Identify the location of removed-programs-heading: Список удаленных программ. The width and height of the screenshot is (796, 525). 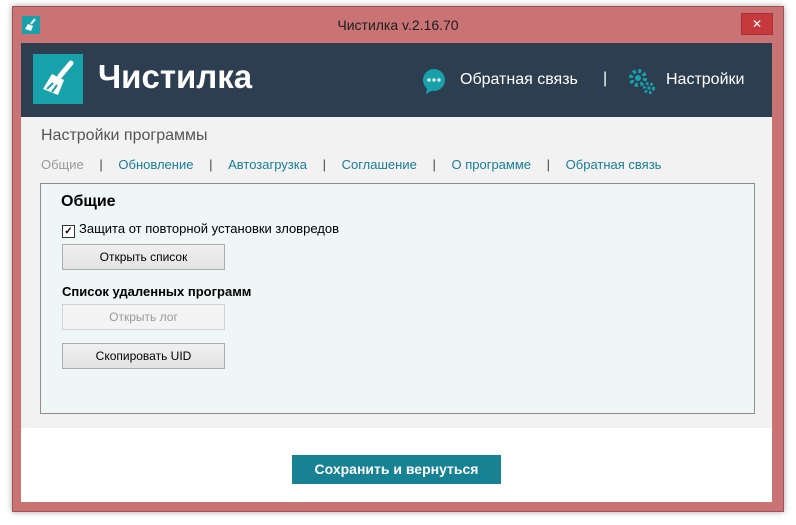
(157, 291).